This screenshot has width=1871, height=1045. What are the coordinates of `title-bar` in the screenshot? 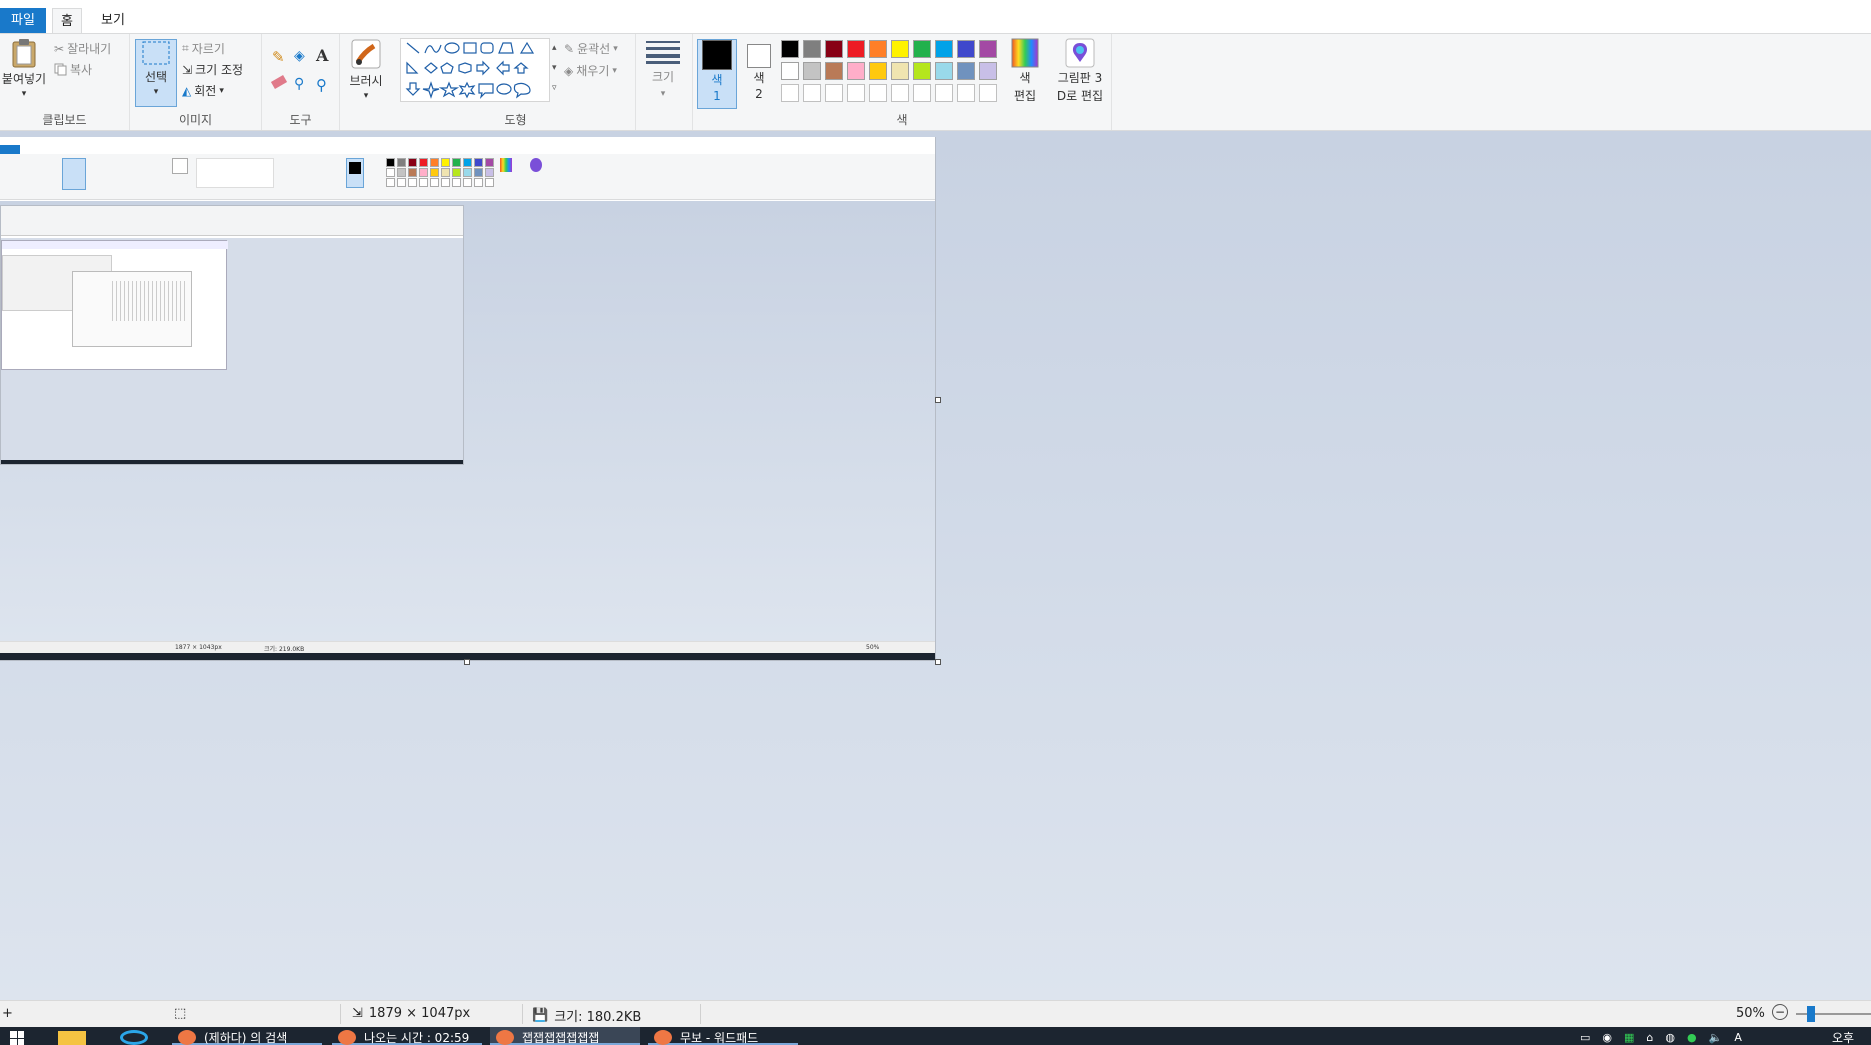 It's located at (935, 4).